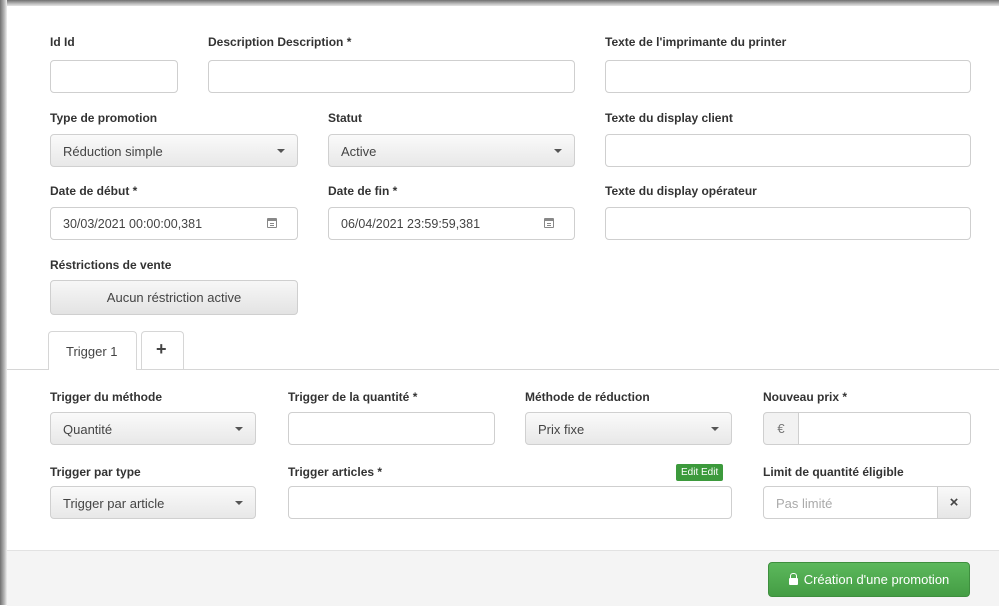 This screenshot has width=999, height=606. What do you see at coordinates (669, 118) in the screenshot?
I see `client-display-label: Texte du display client` at bounding box center [669, 118].